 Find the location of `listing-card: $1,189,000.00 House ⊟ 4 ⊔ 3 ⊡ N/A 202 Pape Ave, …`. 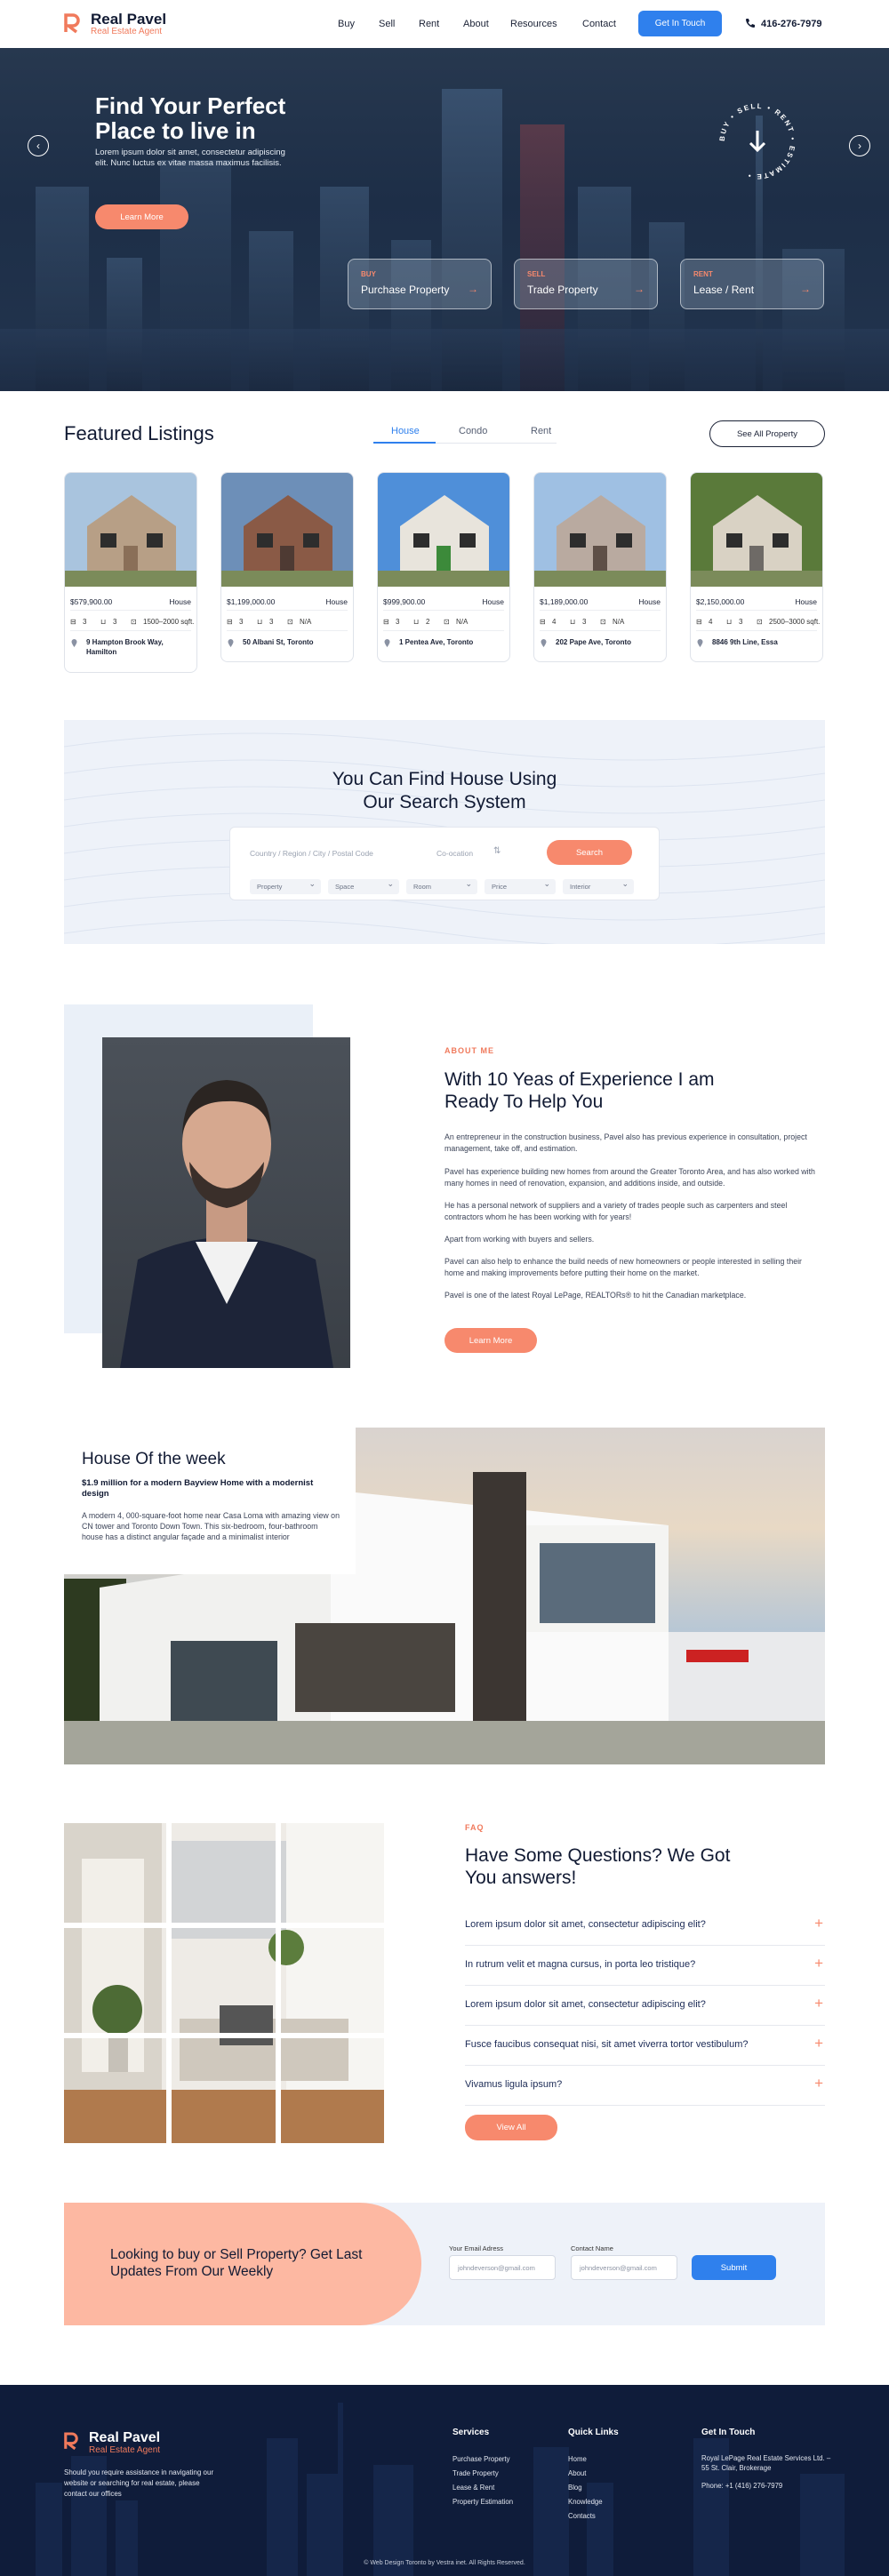

listing-card: $1,189,000.00 House ⊟ 4 ⊔ 3 ⊡ N/A 202 Pape Ave, … is located at coordinates (600, 567).